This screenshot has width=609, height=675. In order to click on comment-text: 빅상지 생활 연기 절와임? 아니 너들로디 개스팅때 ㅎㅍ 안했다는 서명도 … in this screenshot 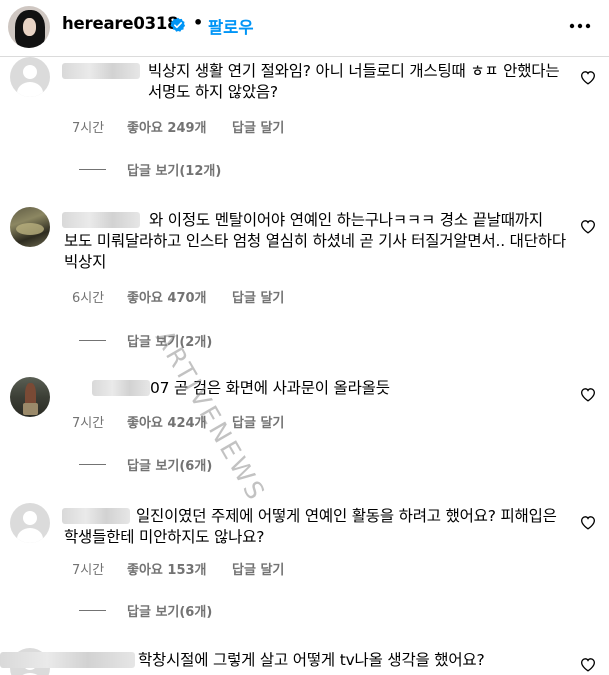, I will do `click(354, 81)`.